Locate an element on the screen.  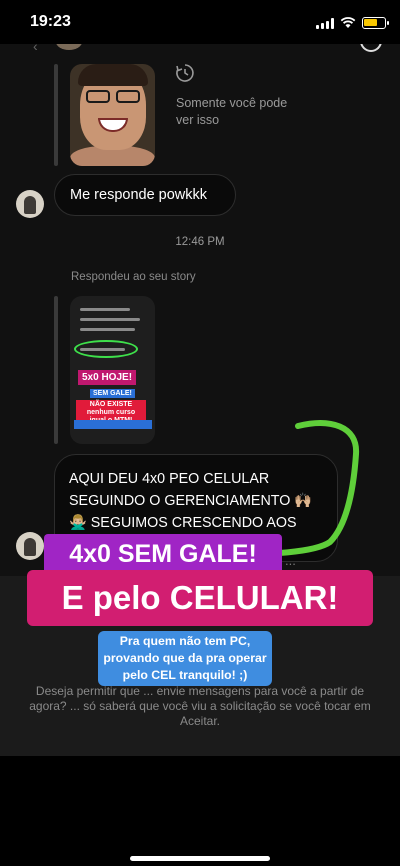
message-line: AQUI DEU 4x0 PEO CELULAR is located at coordinates (169, 479).